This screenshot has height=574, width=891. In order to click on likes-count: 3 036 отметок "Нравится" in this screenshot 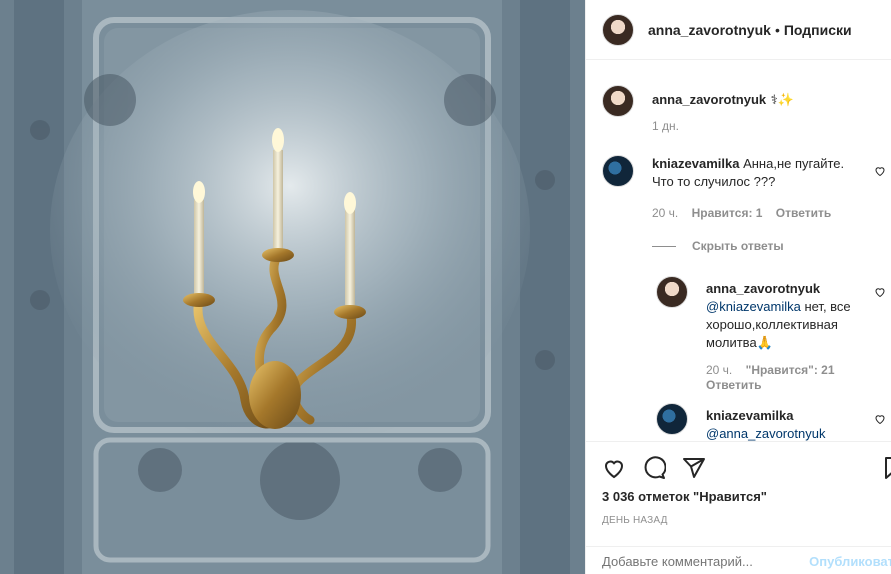, I will do `click(684, 496)`.